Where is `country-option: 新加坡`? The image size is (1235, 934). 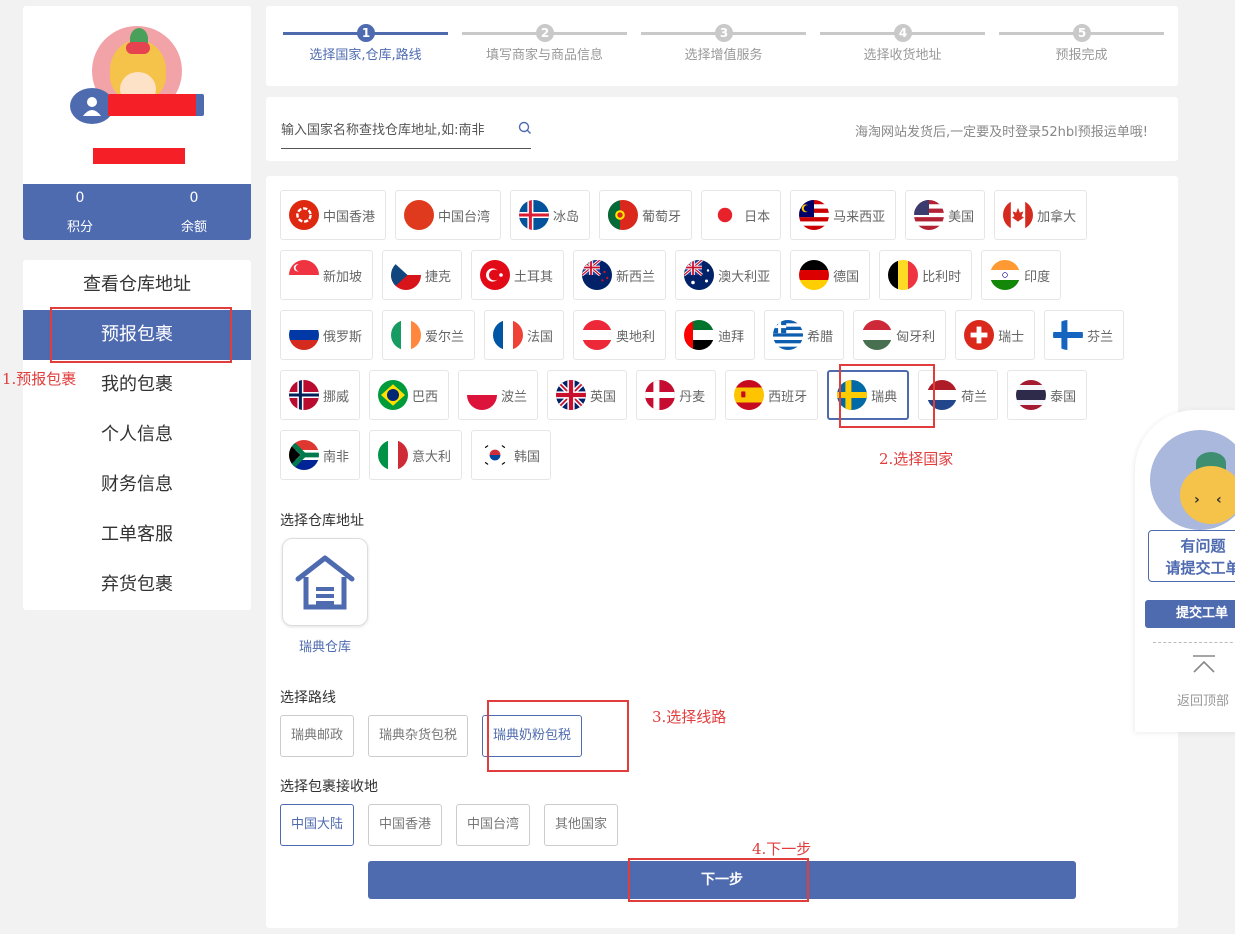 country-option: 新加坡 is located at coordinates (327, 275).